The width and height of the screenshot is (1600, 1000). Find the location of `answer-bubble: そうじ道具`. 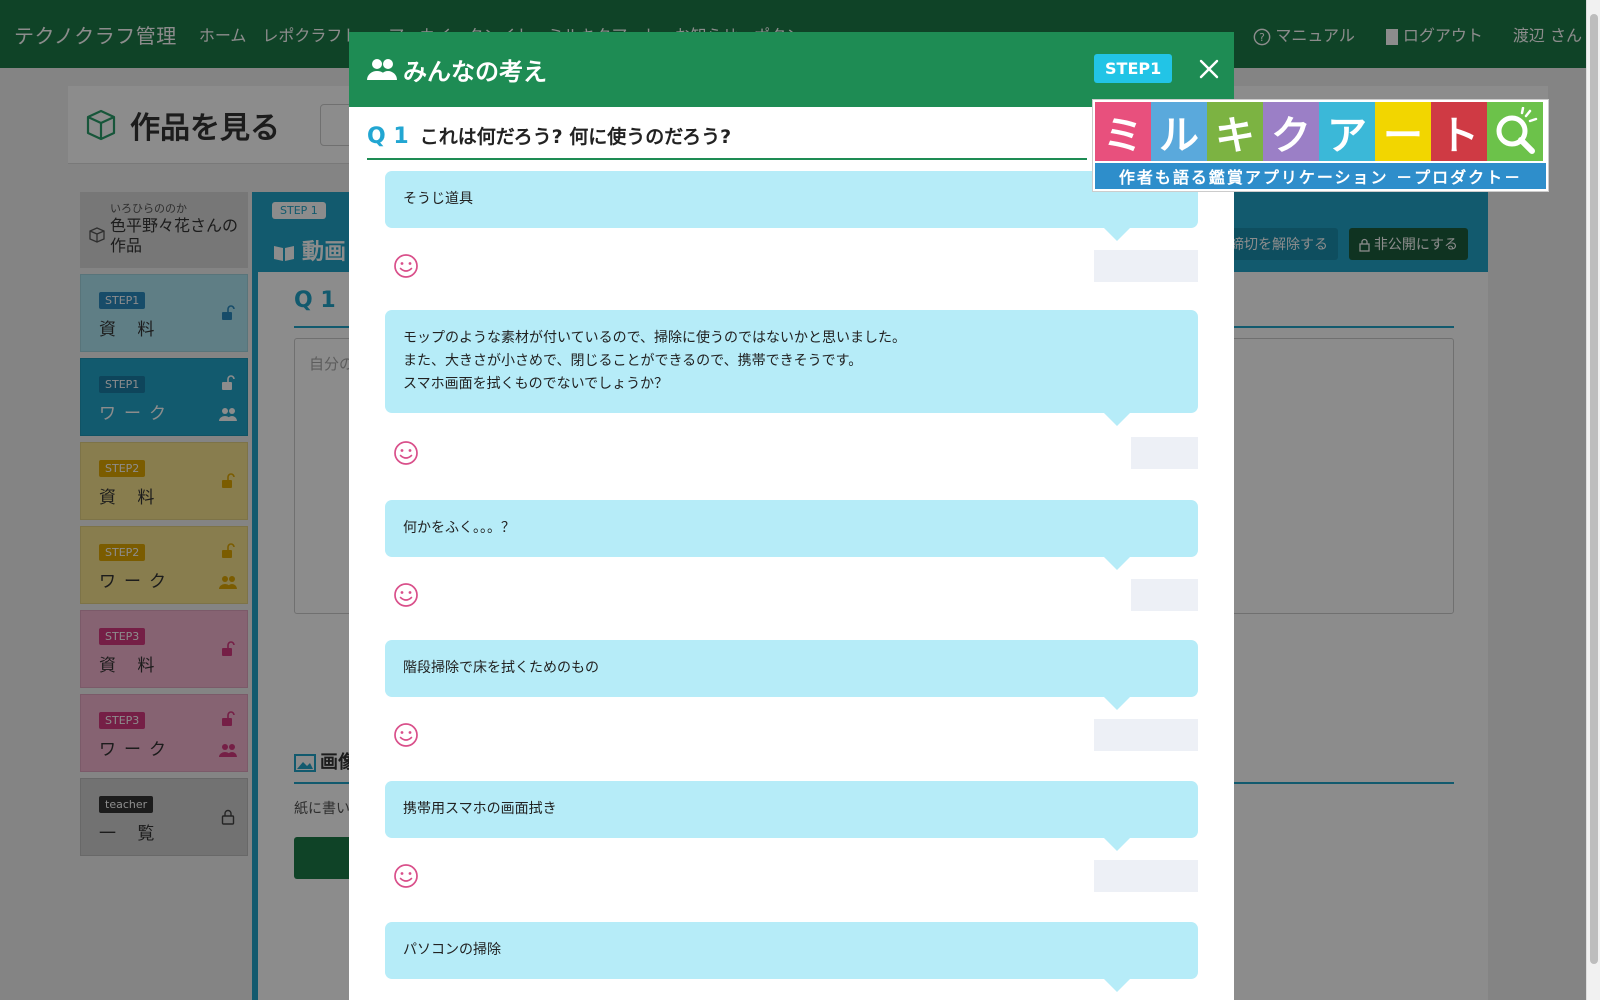

answer-bubble: そうじ道具 is located at coordinates (791, 206).